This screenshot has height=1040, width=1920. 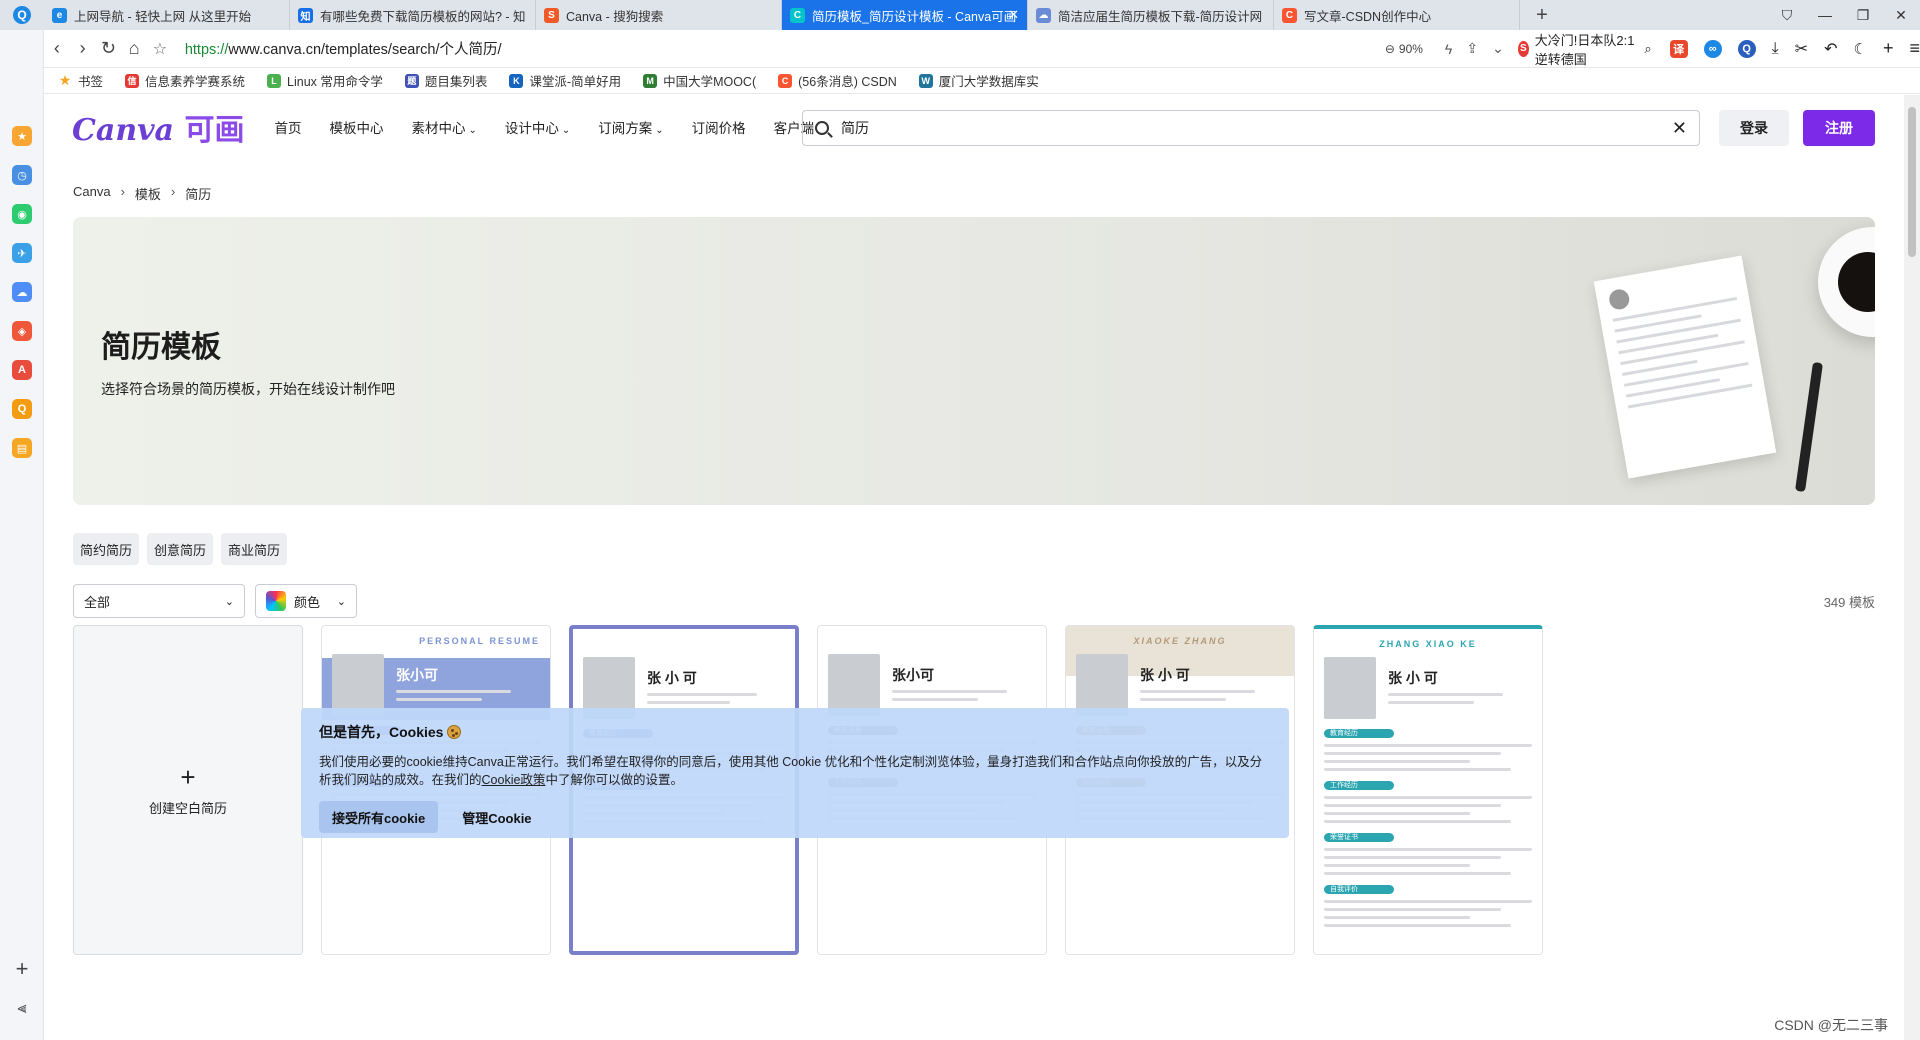 What do you see at coordinates (1801, 49) in the screenshot?
I see `scissors-icon: ✂` at bounding box center [1801, 49].